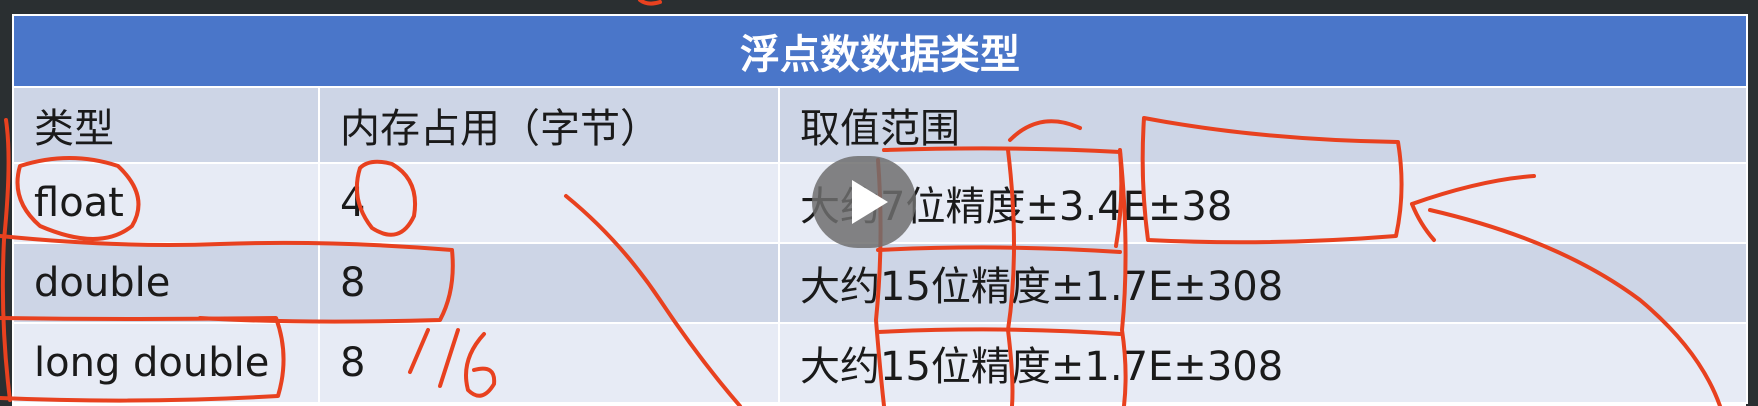 Image resolution: width=1758 pixels, height=406 pixels. Describe the element at coordinates (549, 203) in the screenshot. I see `cell-memory: 4` at that location.